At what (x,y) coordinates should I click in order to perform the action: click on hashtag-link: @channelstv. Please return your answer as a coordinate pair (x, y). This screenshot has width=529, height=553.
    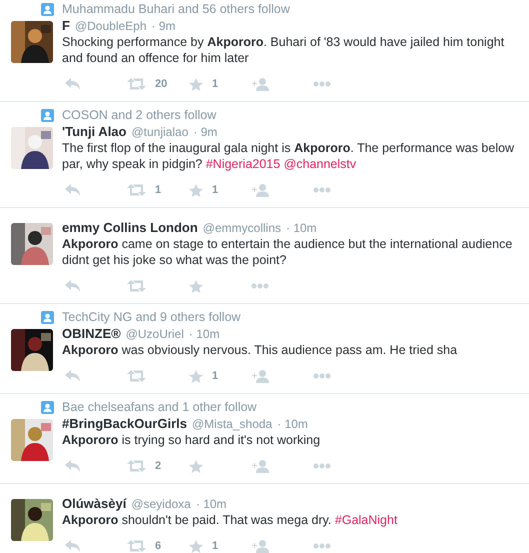
    Looking at the image, I should click on (320, 164).